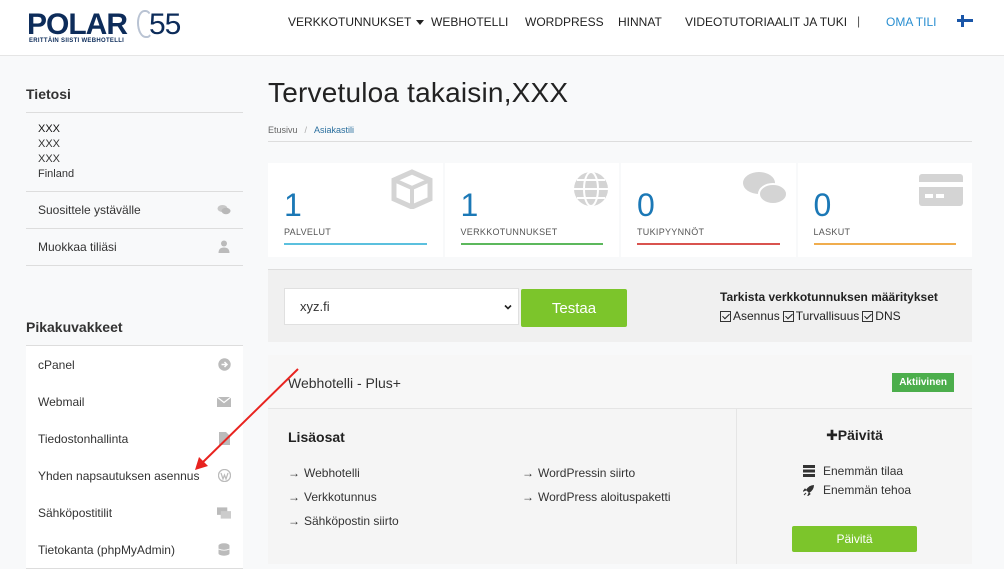 This screenshot has height=569, width=1004. I want to click on nav-label: VIDEOTUTORIAALIT JA TUKI, so click(766, 22).